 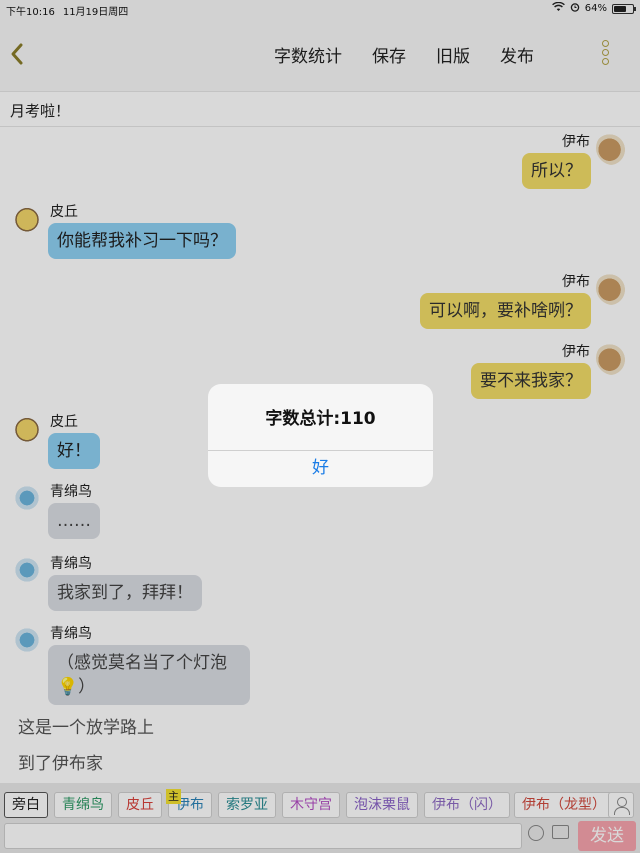 What do you see at coordinates (320, 435) in the screenshot?
I see `word-count-alert: 字数总计:110 好` at bounding box center [320, 435].